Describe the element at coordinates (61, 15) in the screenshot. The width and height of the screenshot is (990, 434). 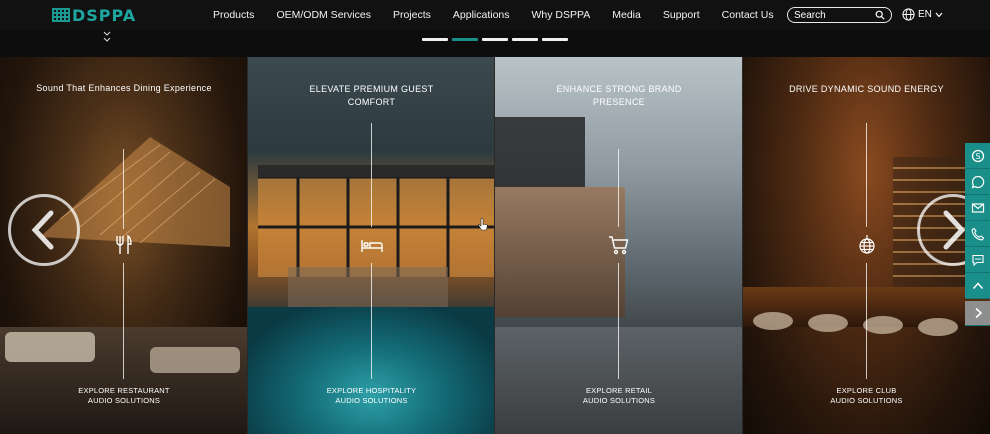
I see `logo-mark` at that location.